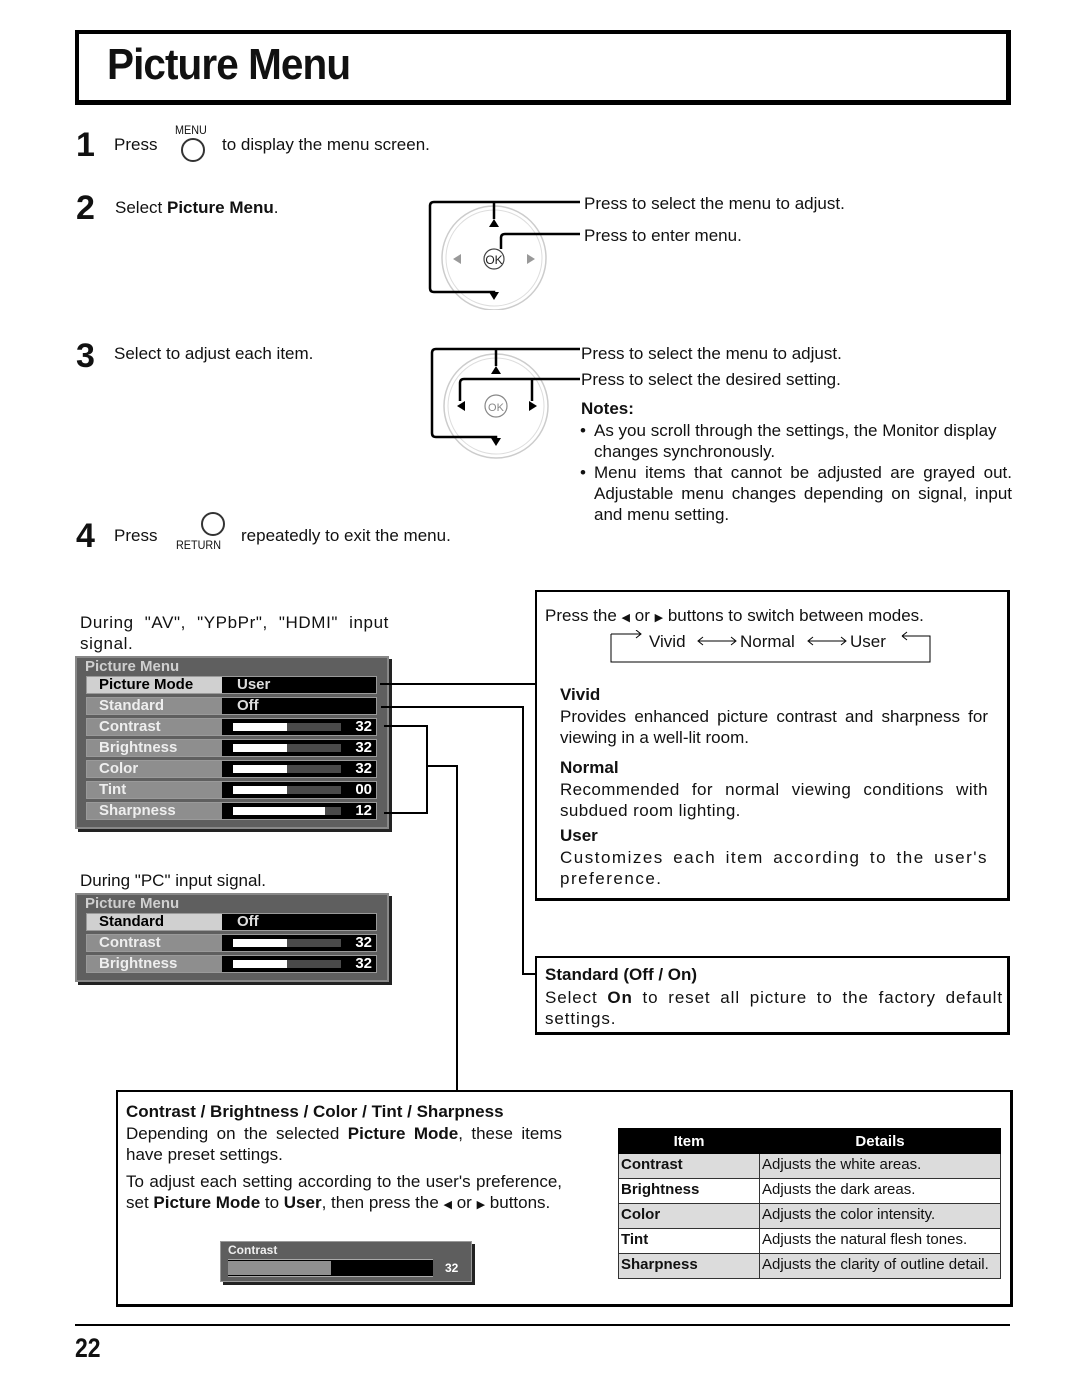  What do you see at coordinates (827, 641) in the screenshot?
I see `double-arrow-icon` at bounding box center [827, 641].